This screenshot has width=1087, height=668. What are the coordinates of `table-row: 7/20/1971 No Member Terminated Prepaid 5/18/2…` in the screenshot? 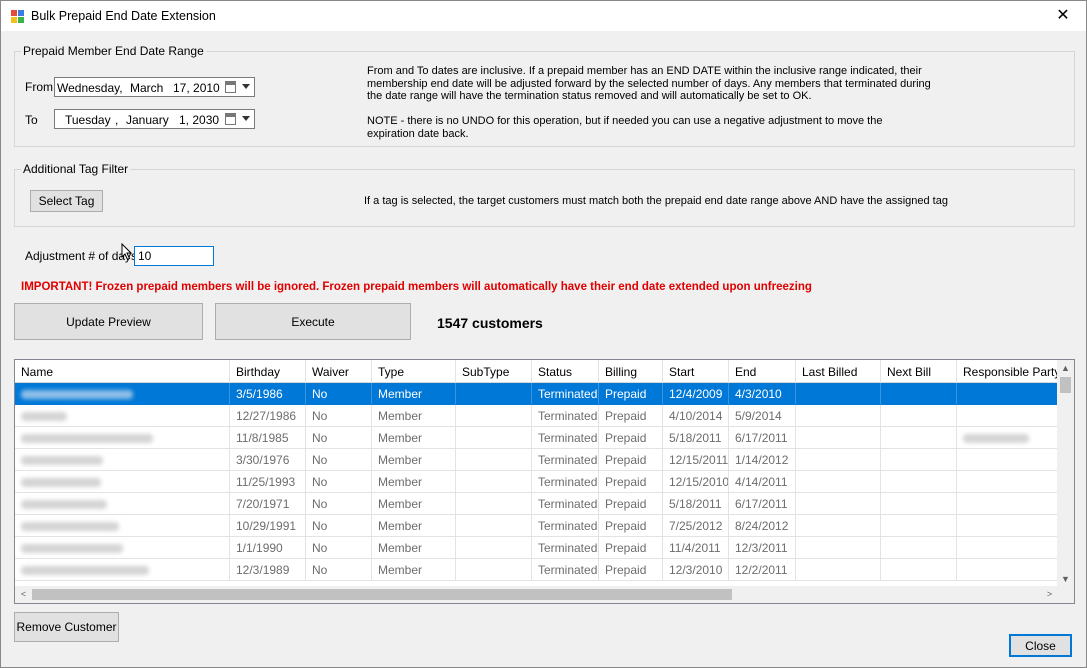 It's located at (536, 504).